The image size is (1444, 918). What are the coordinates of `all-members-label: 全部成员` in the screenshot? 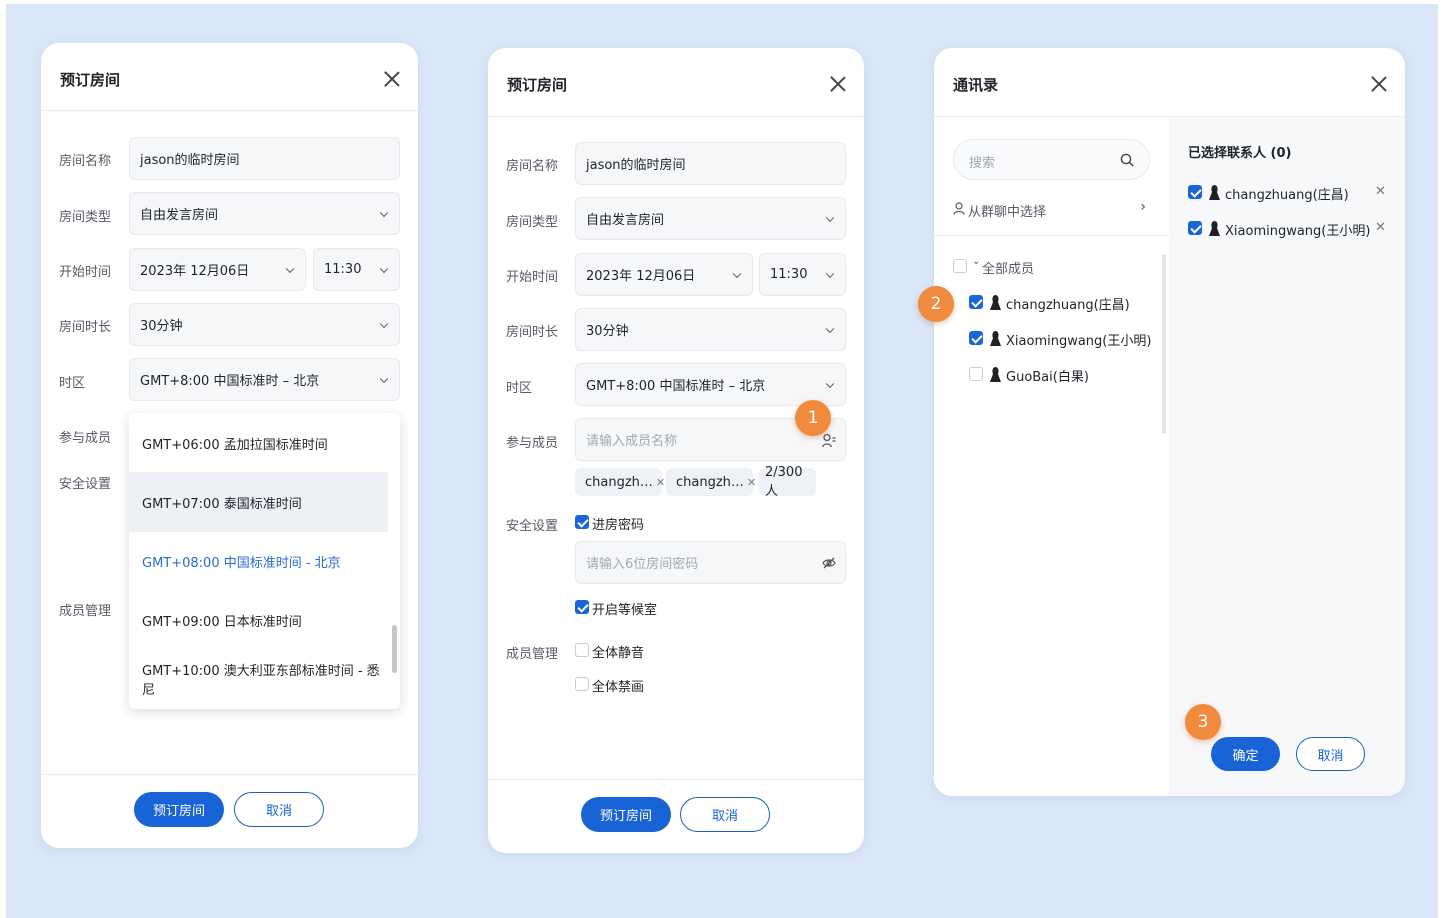 It's located at (1008, 269).